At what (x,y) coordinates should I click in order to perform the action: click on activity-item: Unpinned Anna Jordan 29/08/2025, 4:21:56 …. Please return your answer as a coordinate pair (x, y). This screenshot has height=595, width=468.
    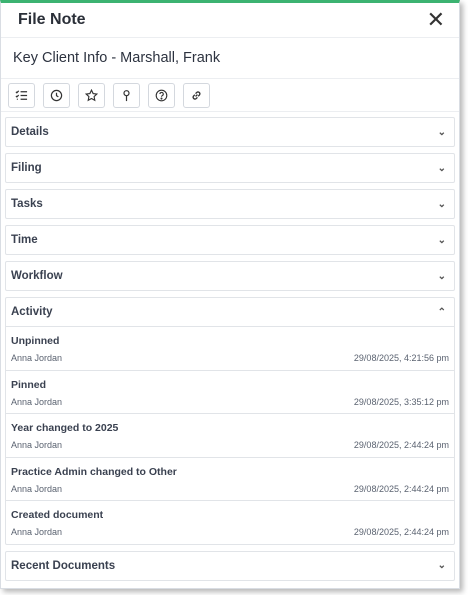
    Looking at the image, I should click on (230, 348).